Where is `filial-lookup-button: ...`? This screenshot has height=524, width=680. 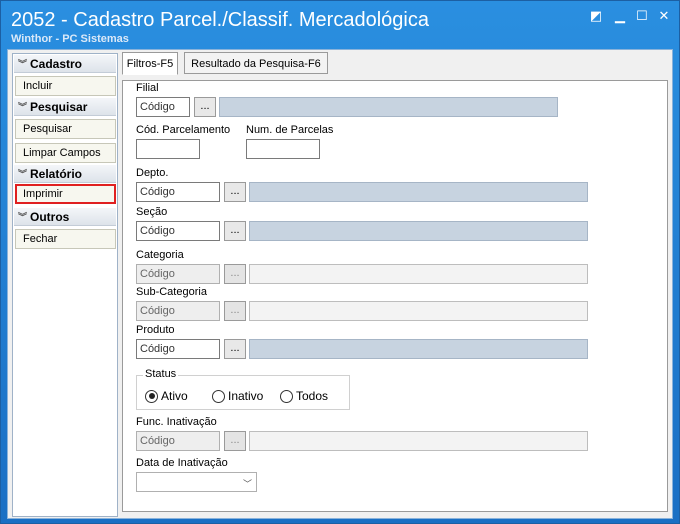 filial-lookup-button: ... is located at coordinates (205, 107).